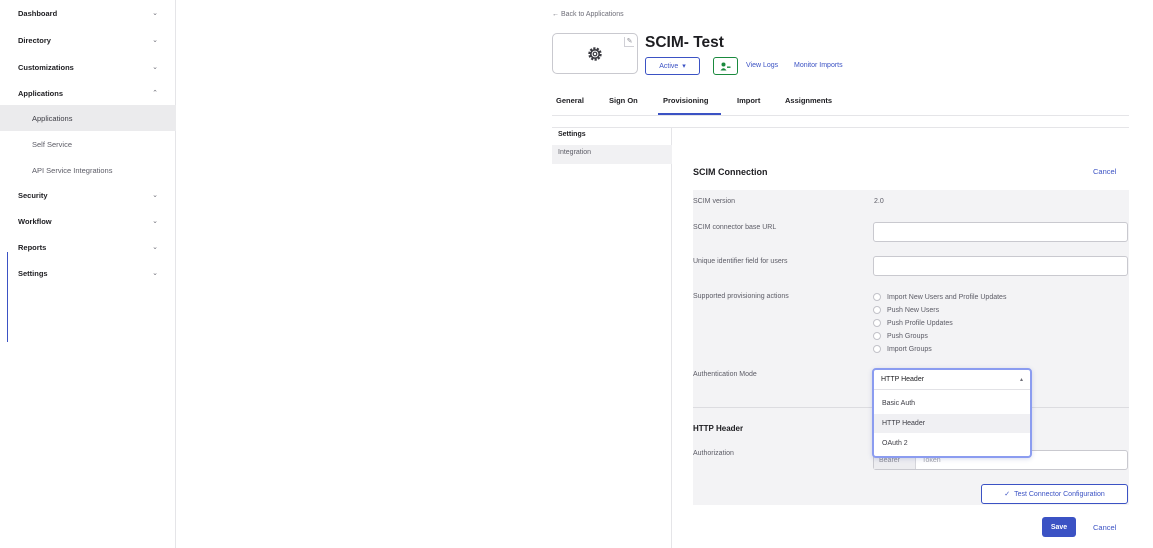  I want to click on cancel-button: Cancel, so click(1104, 527).